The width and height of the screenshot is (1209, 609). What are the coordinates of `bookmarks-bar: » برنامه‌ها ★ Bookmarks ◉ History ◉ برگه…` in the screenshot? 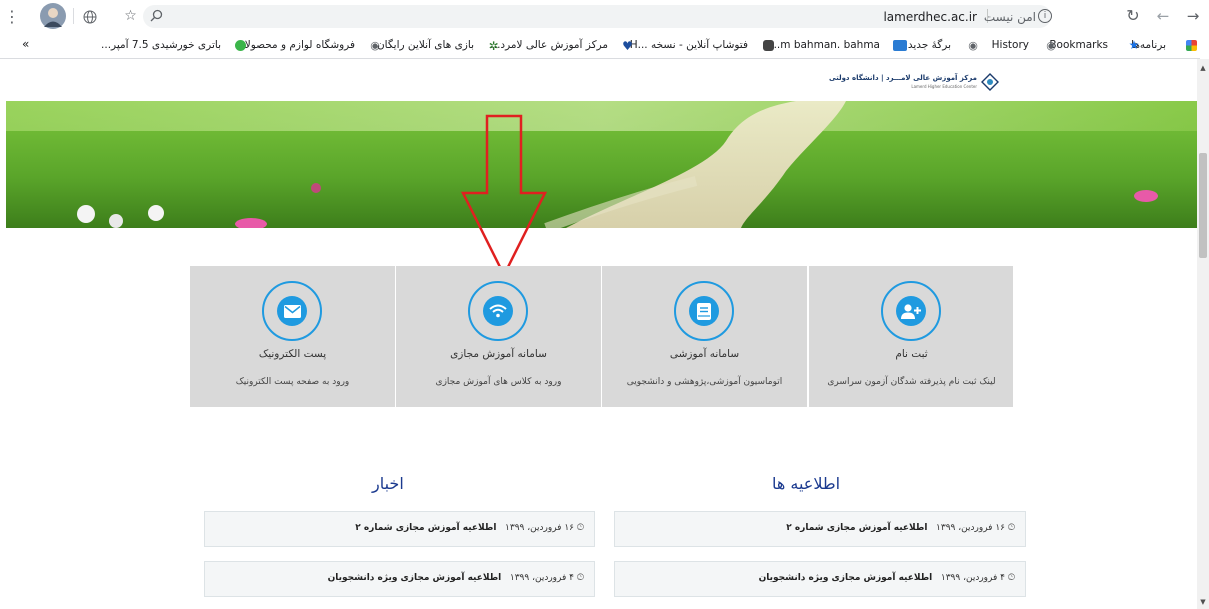 It's located at (600, 46).